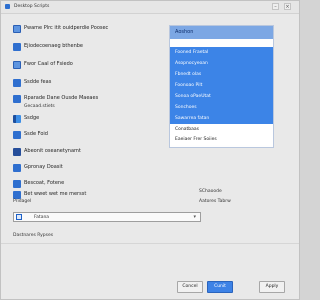 The image size is (320, 300). What do you see at coordinates (221, 118) in the screenshot?
I see `list-item: Sawarrea fatan` at bounding box center [221, 118].